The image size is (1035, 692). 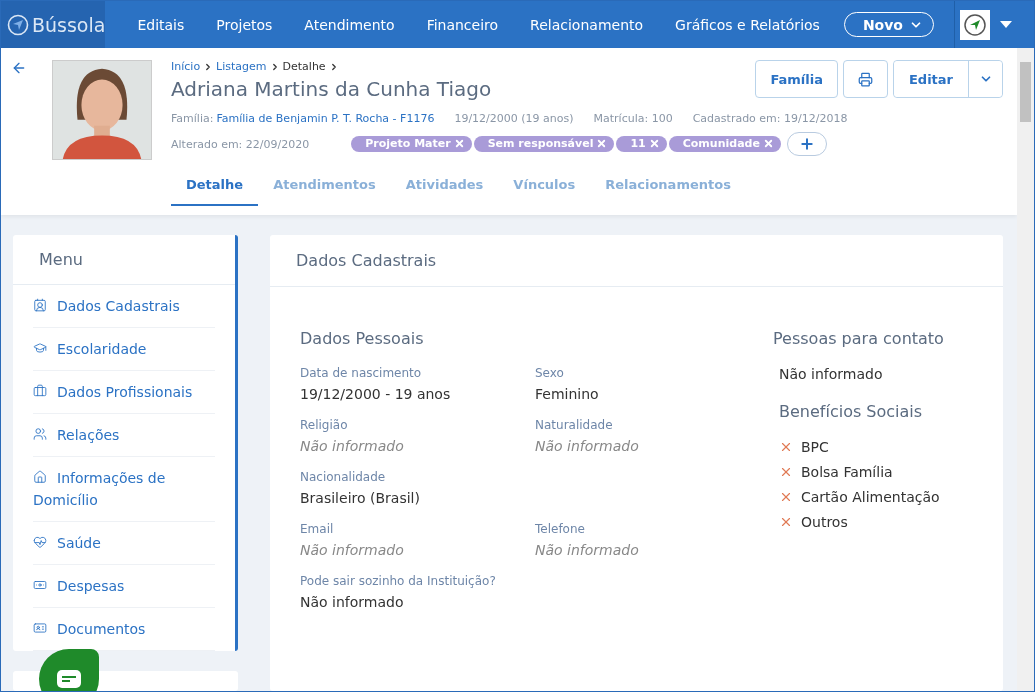 I want to click on nav-item: Atendimento, so click(x=349, y=24).